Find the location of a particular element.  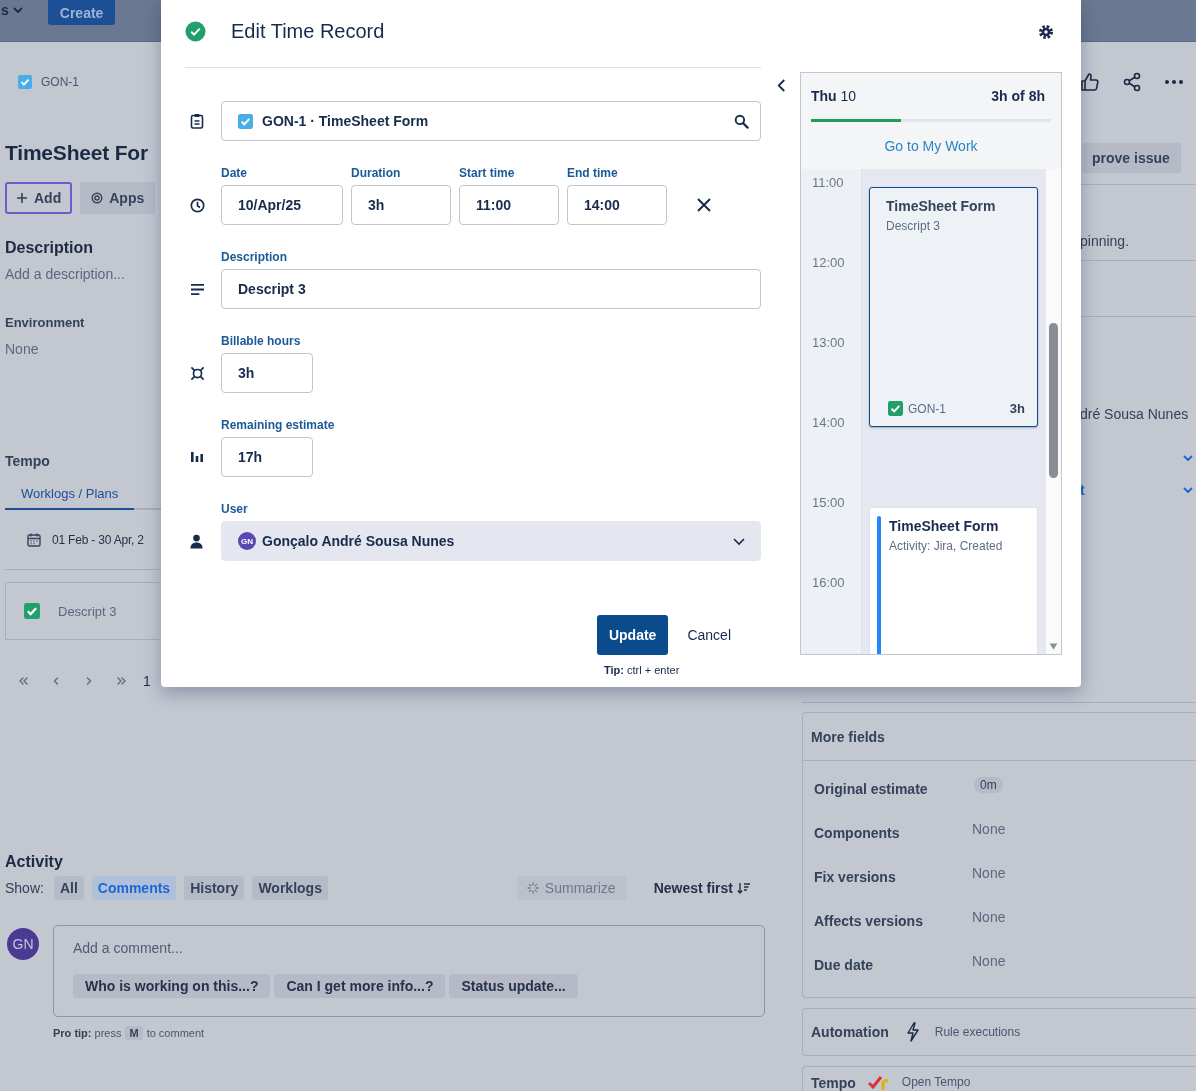

bar-chart-icon is located at coordinates (197, 457).